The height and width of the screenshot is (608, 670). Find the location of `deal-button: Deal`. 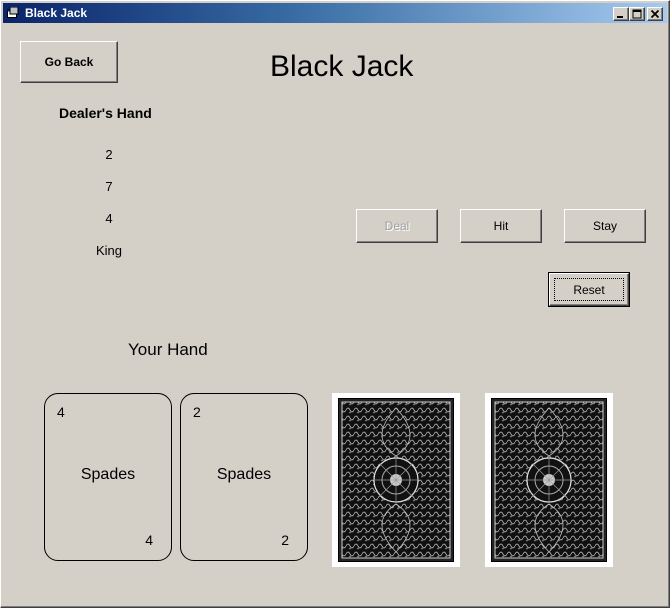

deal-button: Deal is located at coordinates (397, 226).